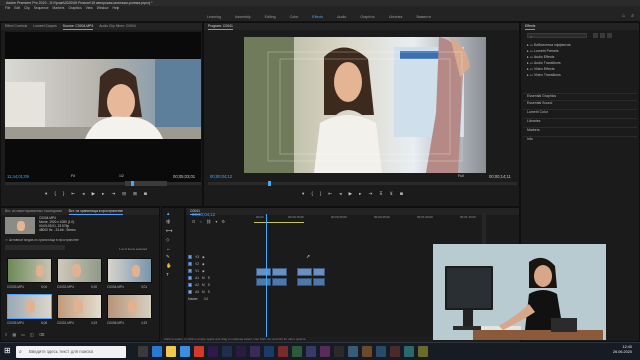 This screenshot has width=640, height=360. What do you see at coordinates (203, 271) in the screenshot?
I see `track-v1-eye-icon: ◉` at bounding box center [203, 271].